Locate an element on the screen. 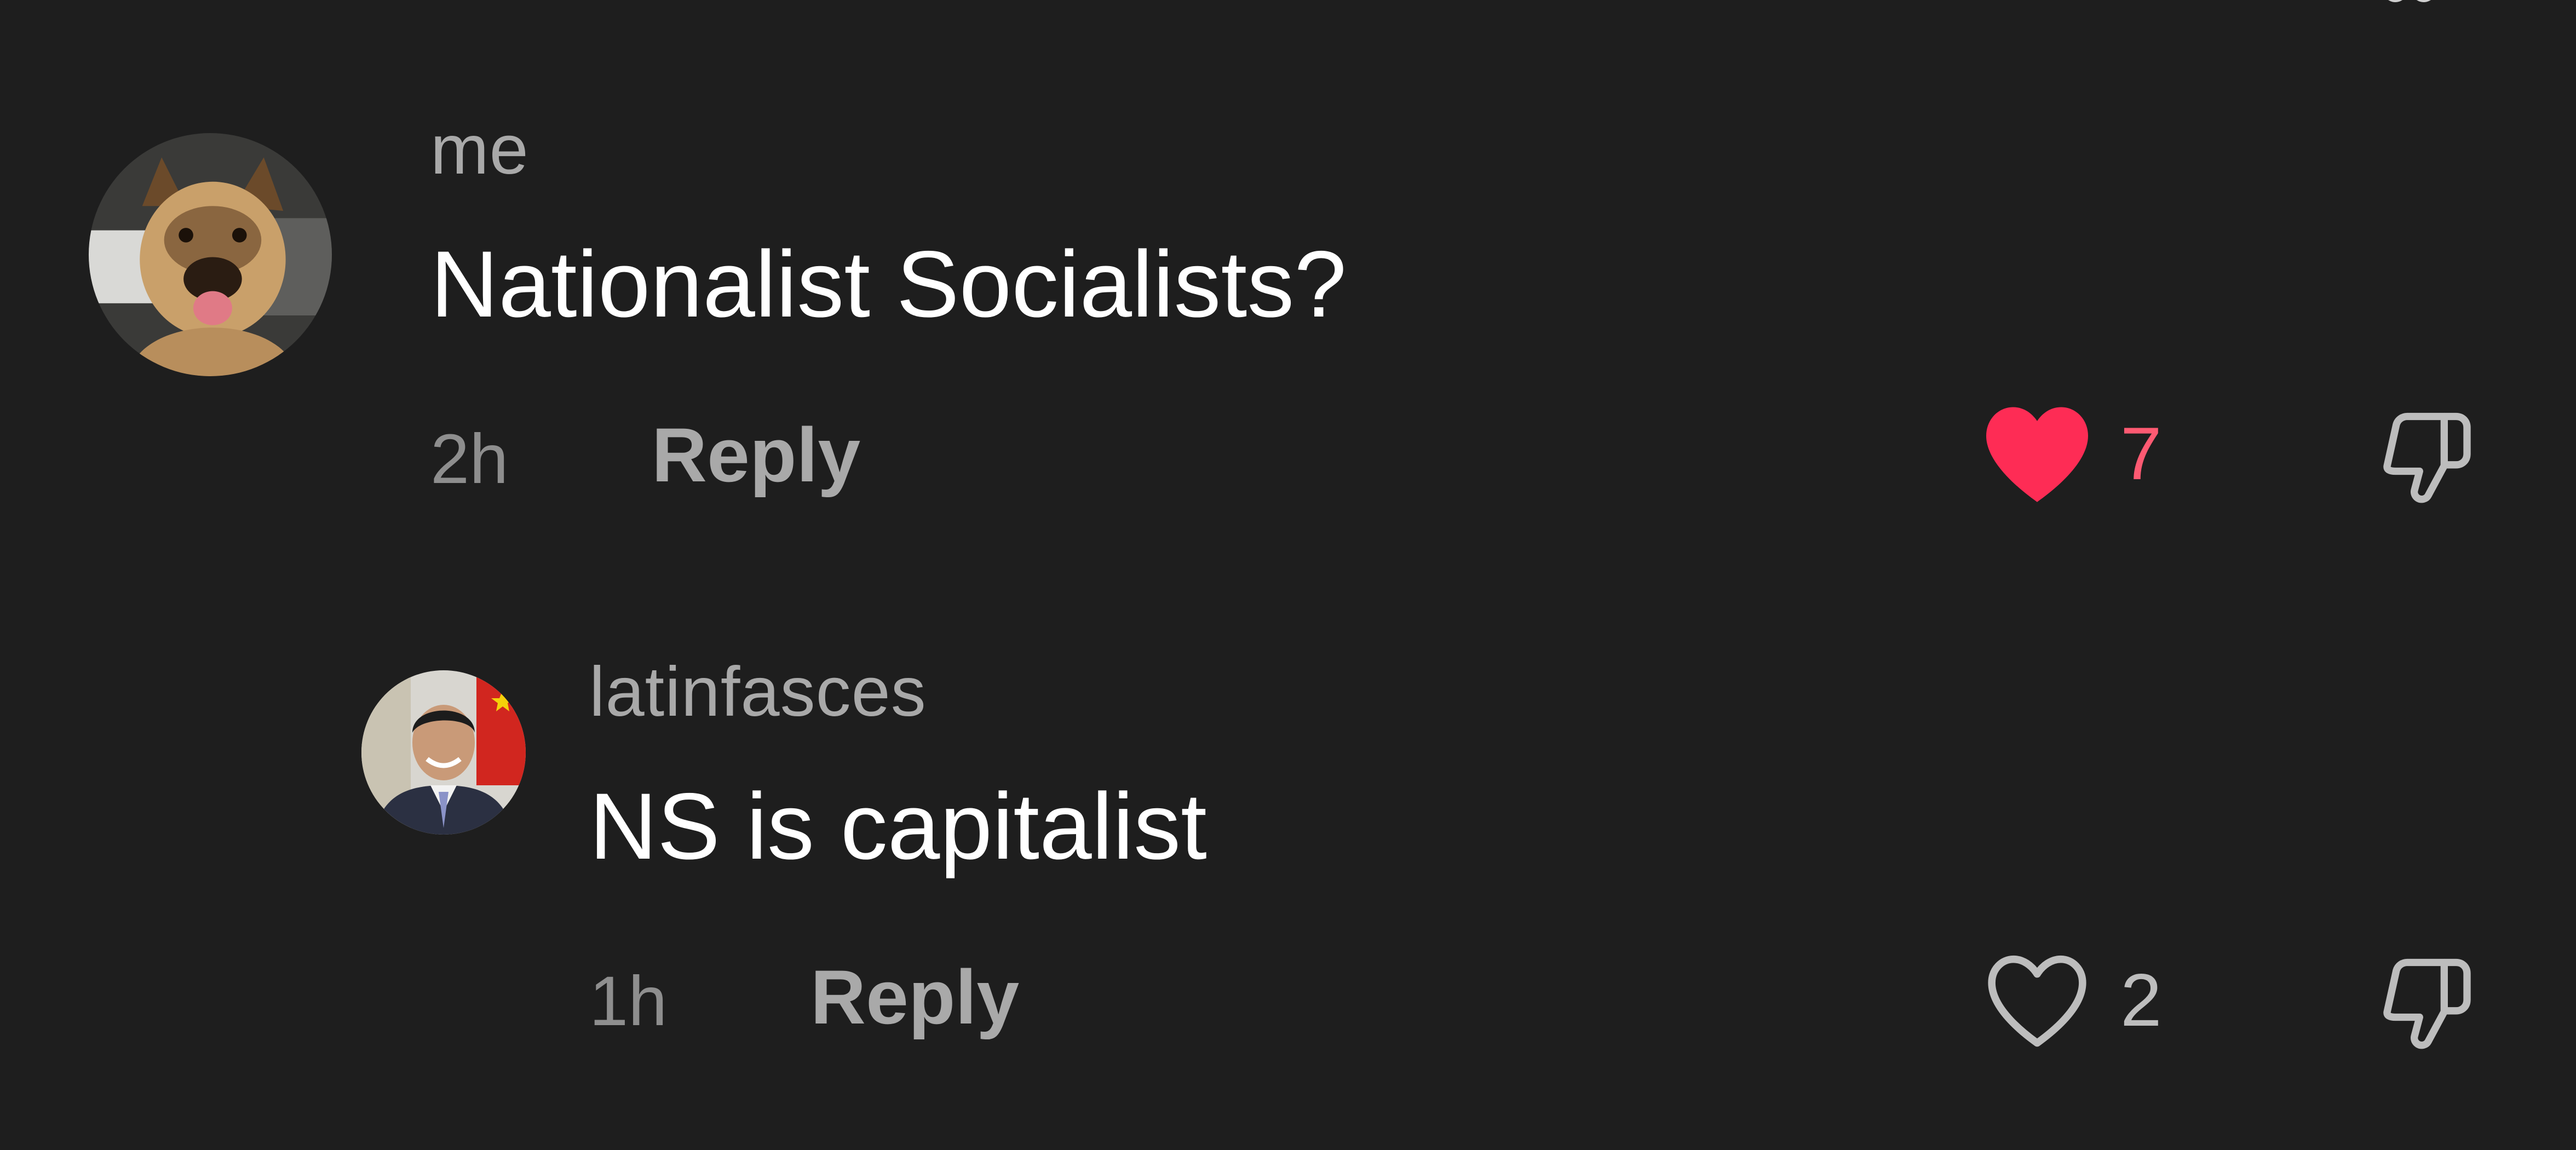  comment-username: me is located at coordinates (479, 150).